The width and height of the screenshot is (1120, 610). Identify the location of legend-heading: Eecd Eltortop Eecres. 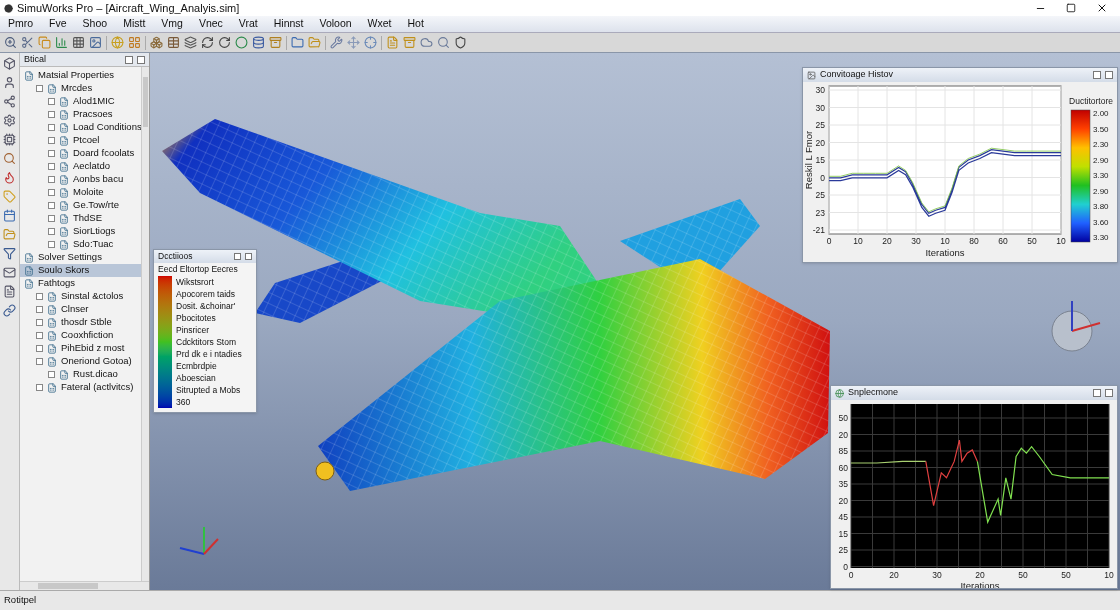
(198, 269).